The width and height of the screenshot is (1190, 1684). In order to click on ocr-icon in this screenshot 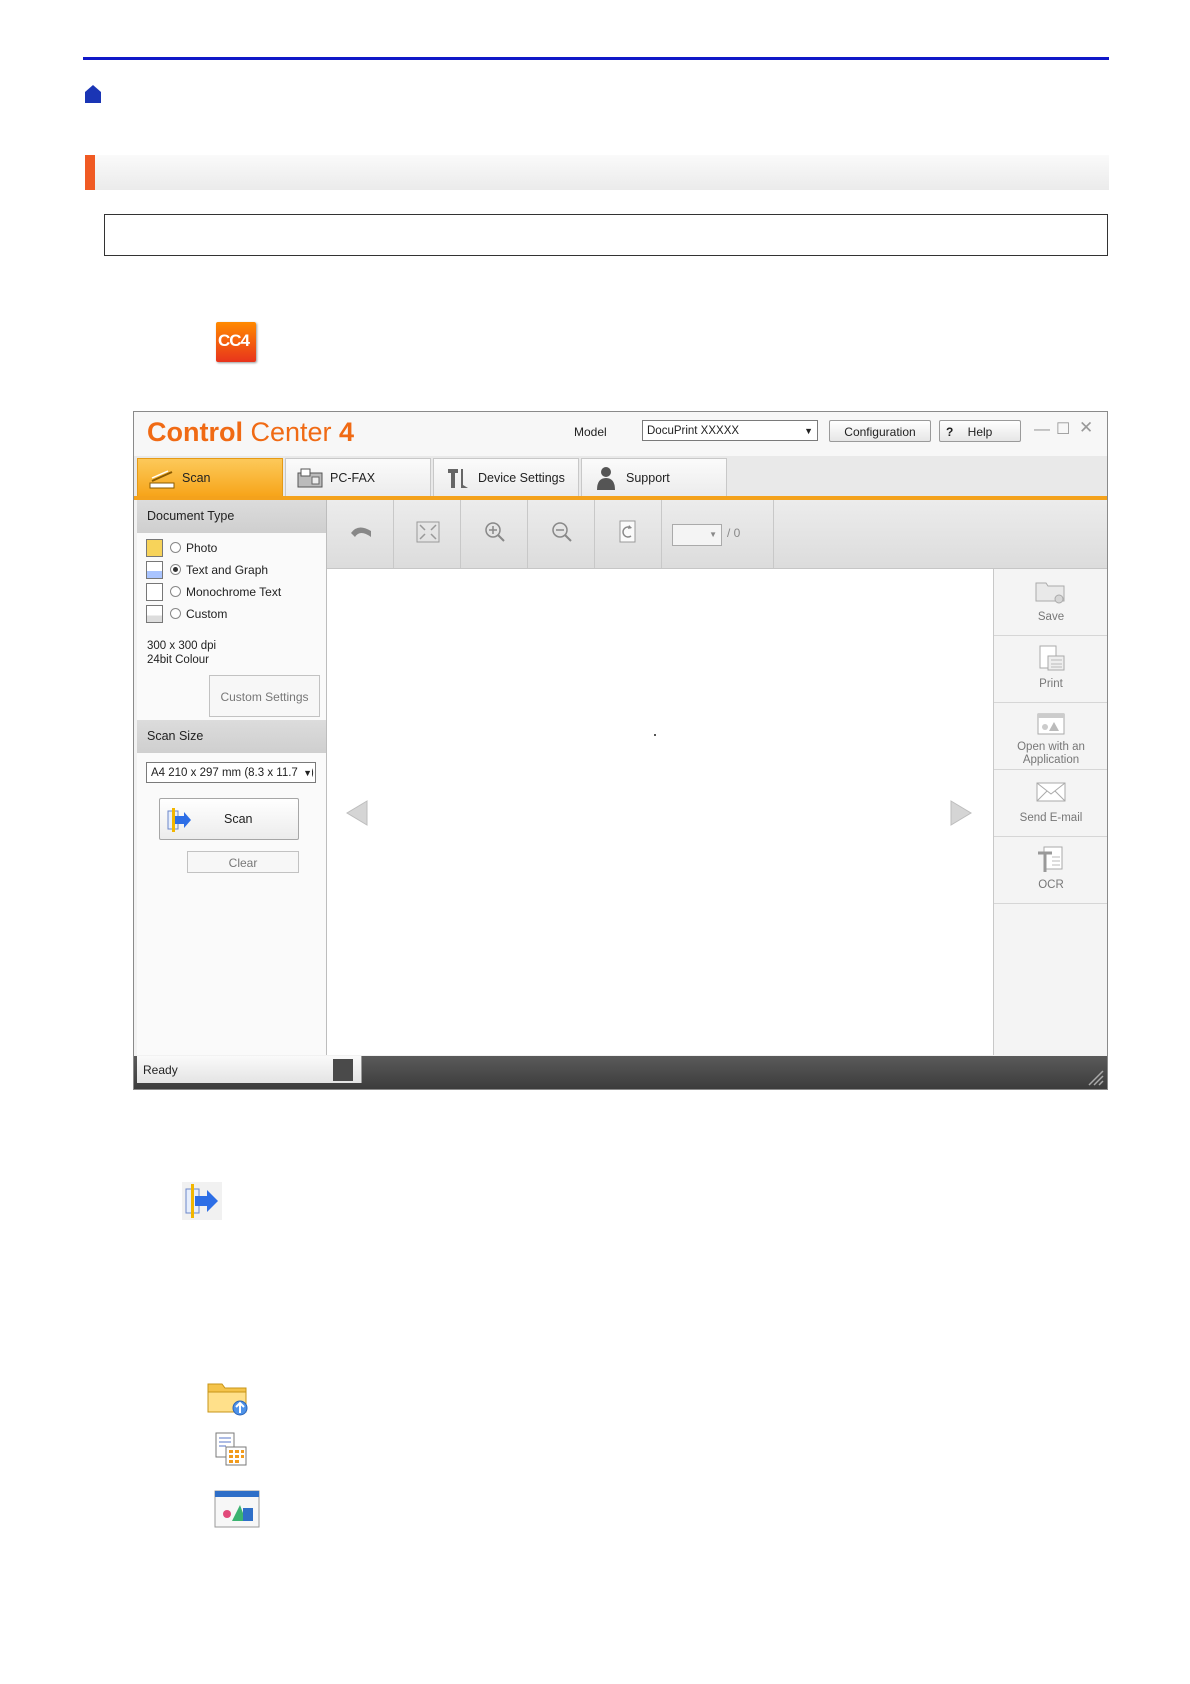, I will do `click(1050, 859)`.